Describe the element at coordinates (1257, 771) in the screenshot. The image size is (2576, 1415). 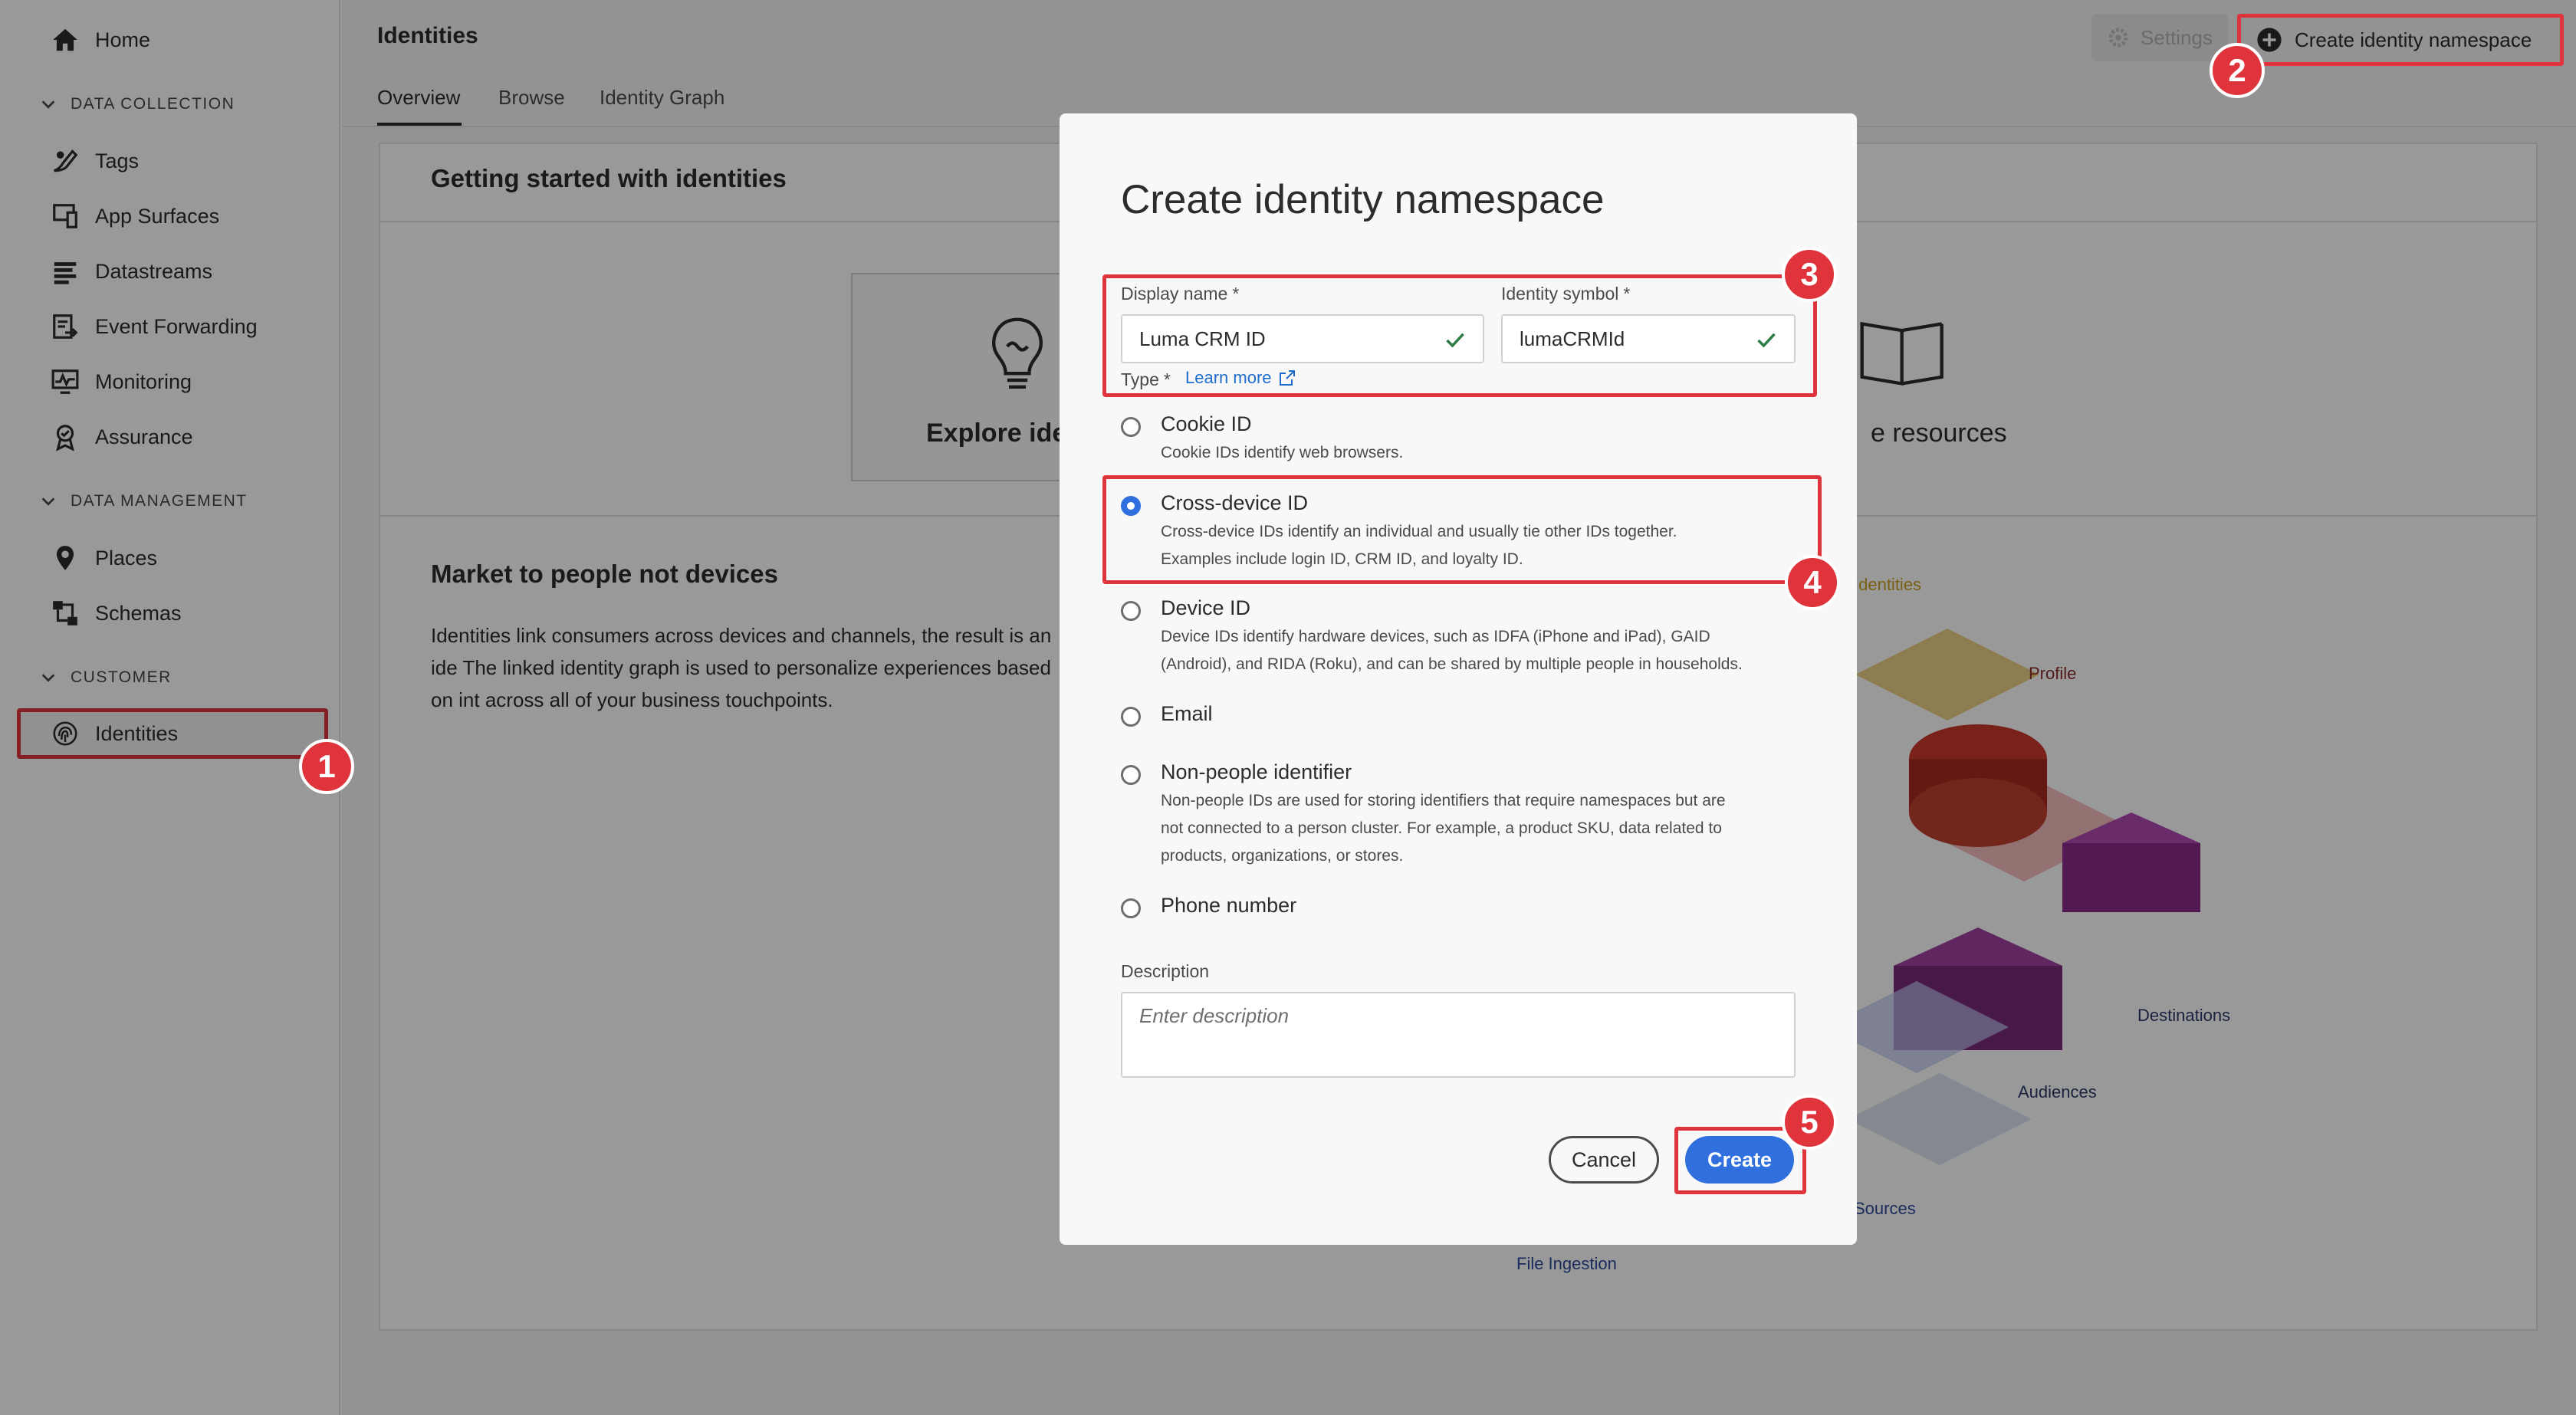
I see `radio-label: Non-people identifier` at that location.